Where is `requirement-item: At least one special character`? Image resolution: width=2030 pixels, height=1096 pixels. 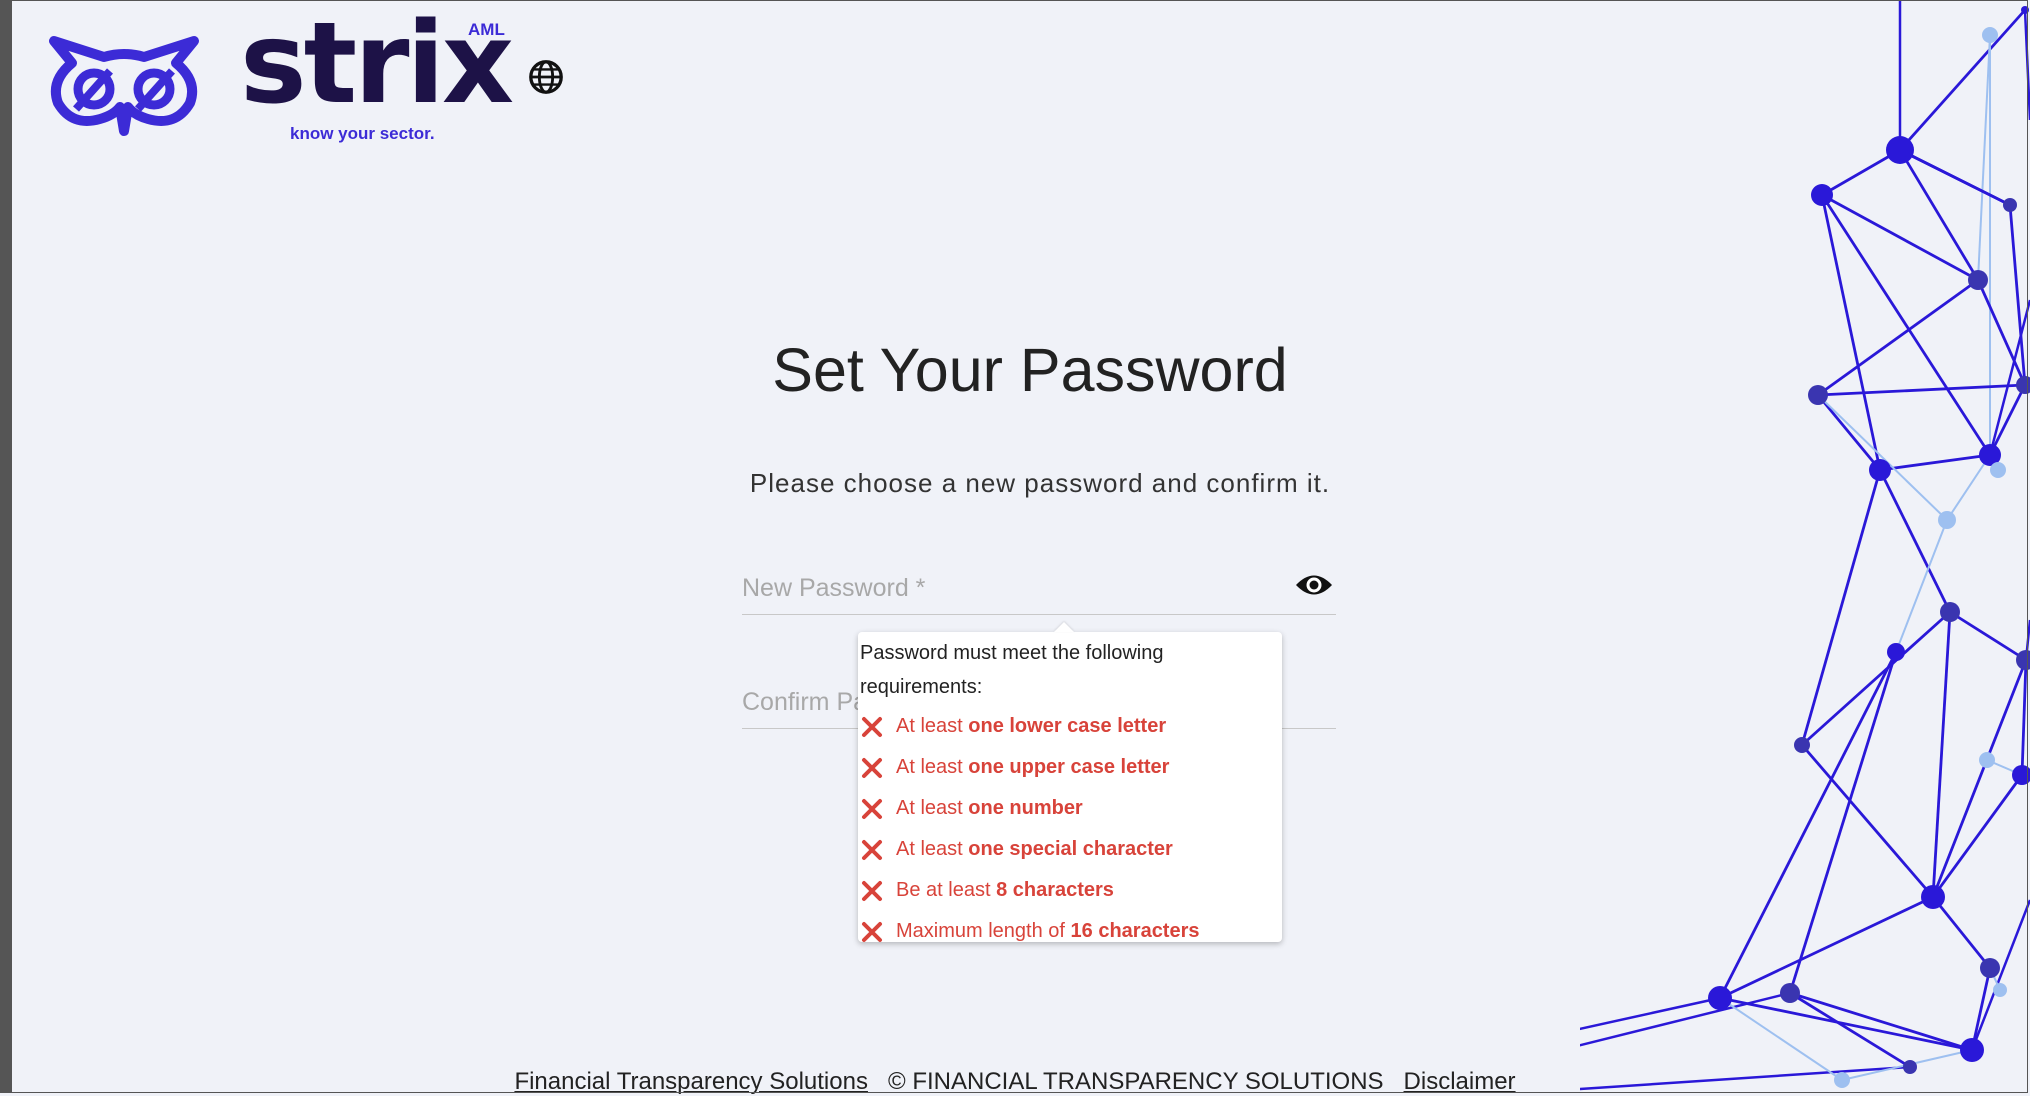
requirement-item: At least one special character is located at coordinates (1070, 849).